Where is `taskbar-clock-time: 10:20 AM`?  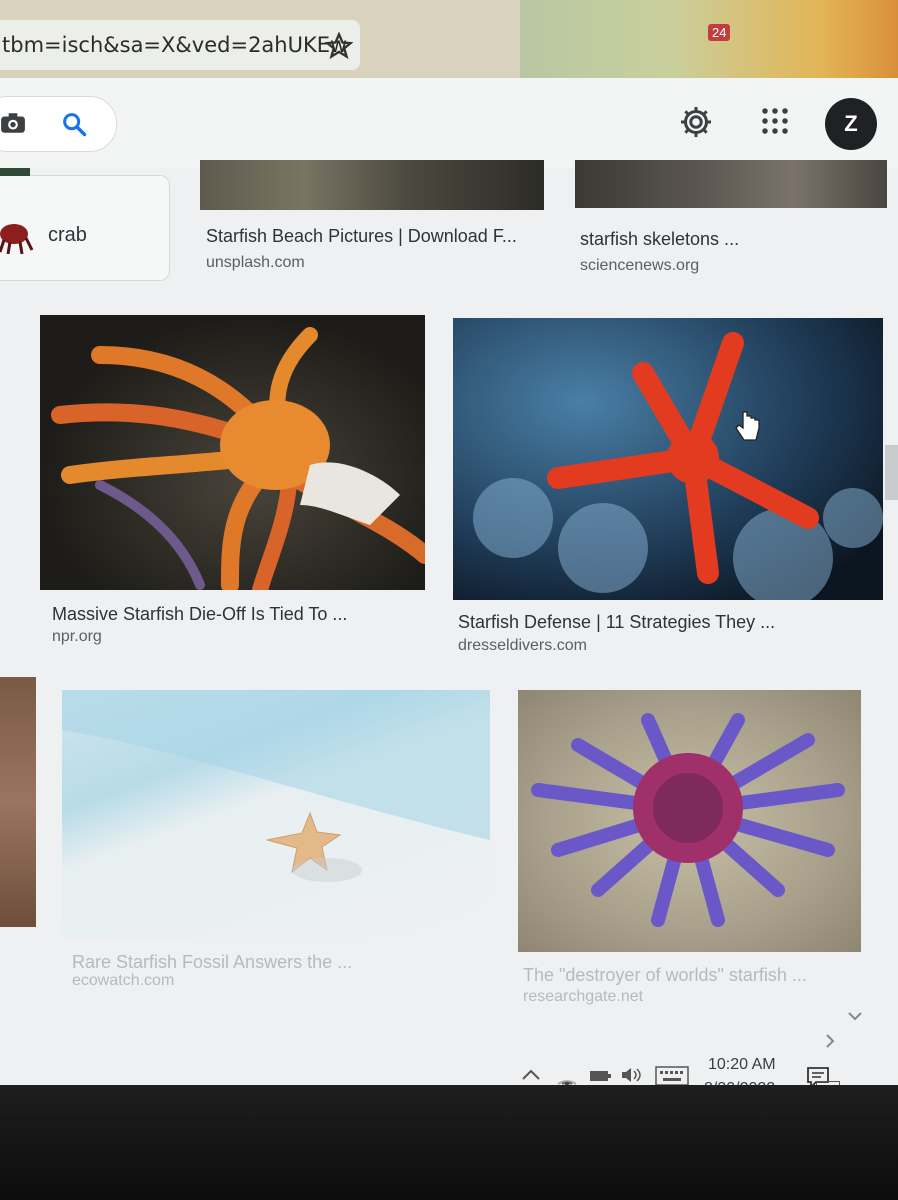 taskbar-clock-time: 10:20 AM is located at coordinates (742, 1065).